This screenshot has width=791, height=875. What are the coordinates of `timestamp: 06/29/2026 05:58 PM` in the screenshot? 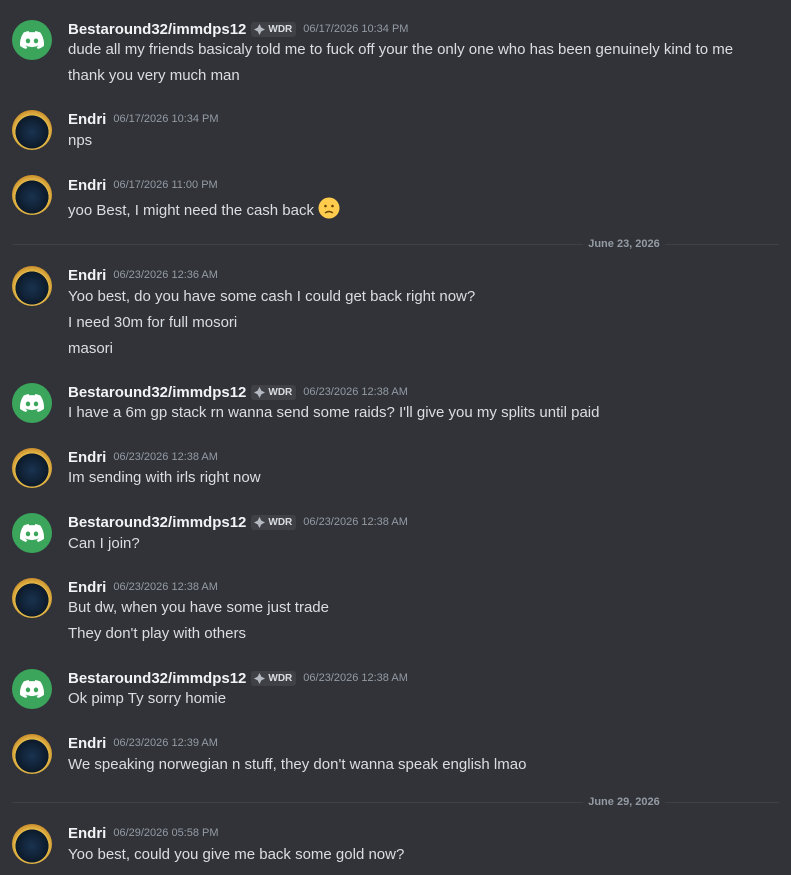 It's located at (165, 833).